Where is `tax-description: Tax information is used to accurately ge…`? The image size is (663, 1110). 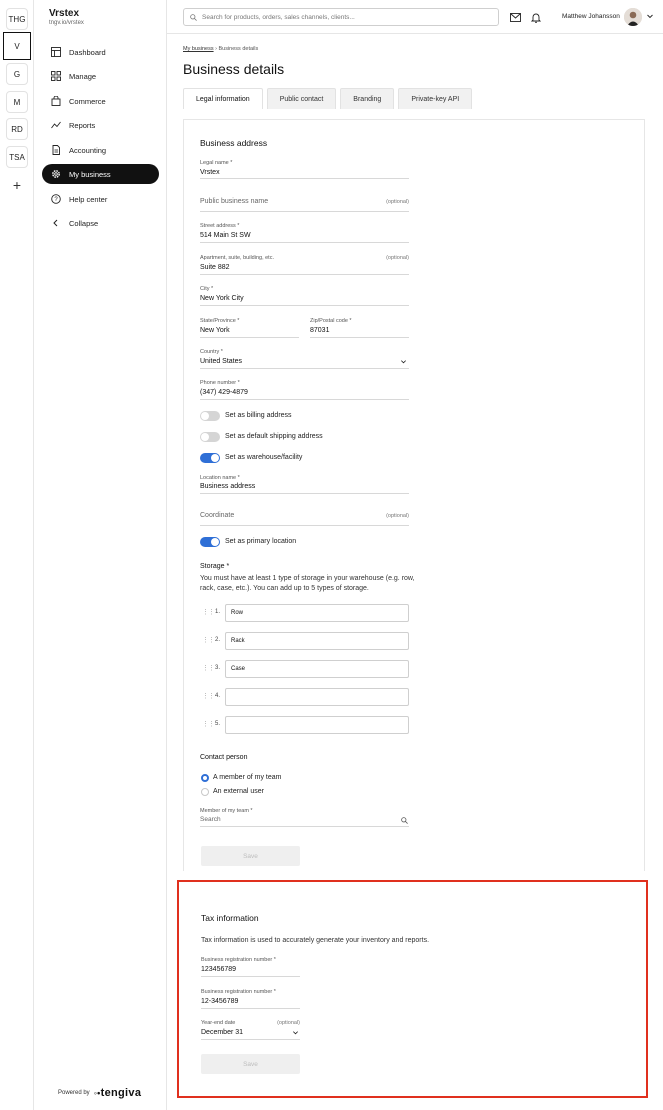
tax-description: Tax information is used to accurately ge… is located at coordinates (315, 940).